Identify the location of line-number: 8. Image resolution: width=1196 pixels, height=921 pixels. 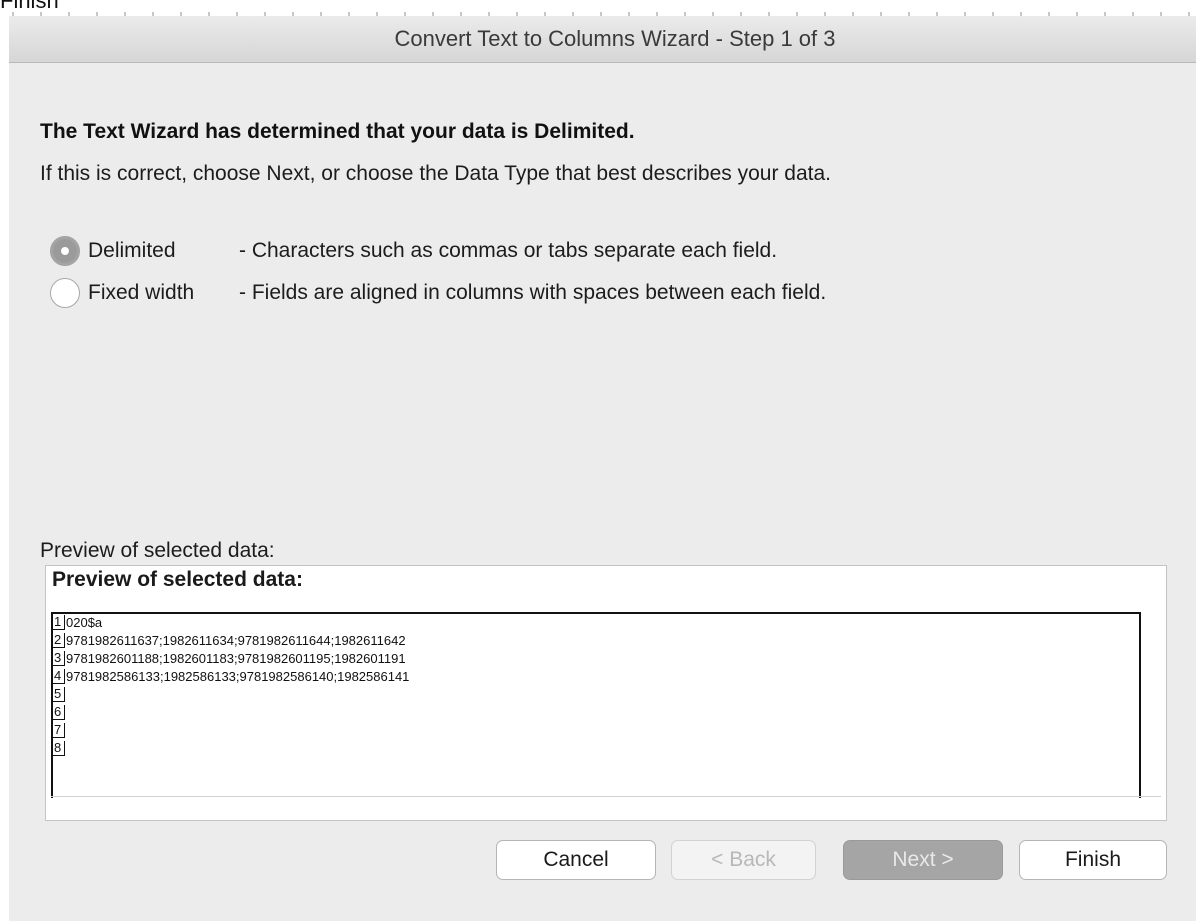
(59, 748).